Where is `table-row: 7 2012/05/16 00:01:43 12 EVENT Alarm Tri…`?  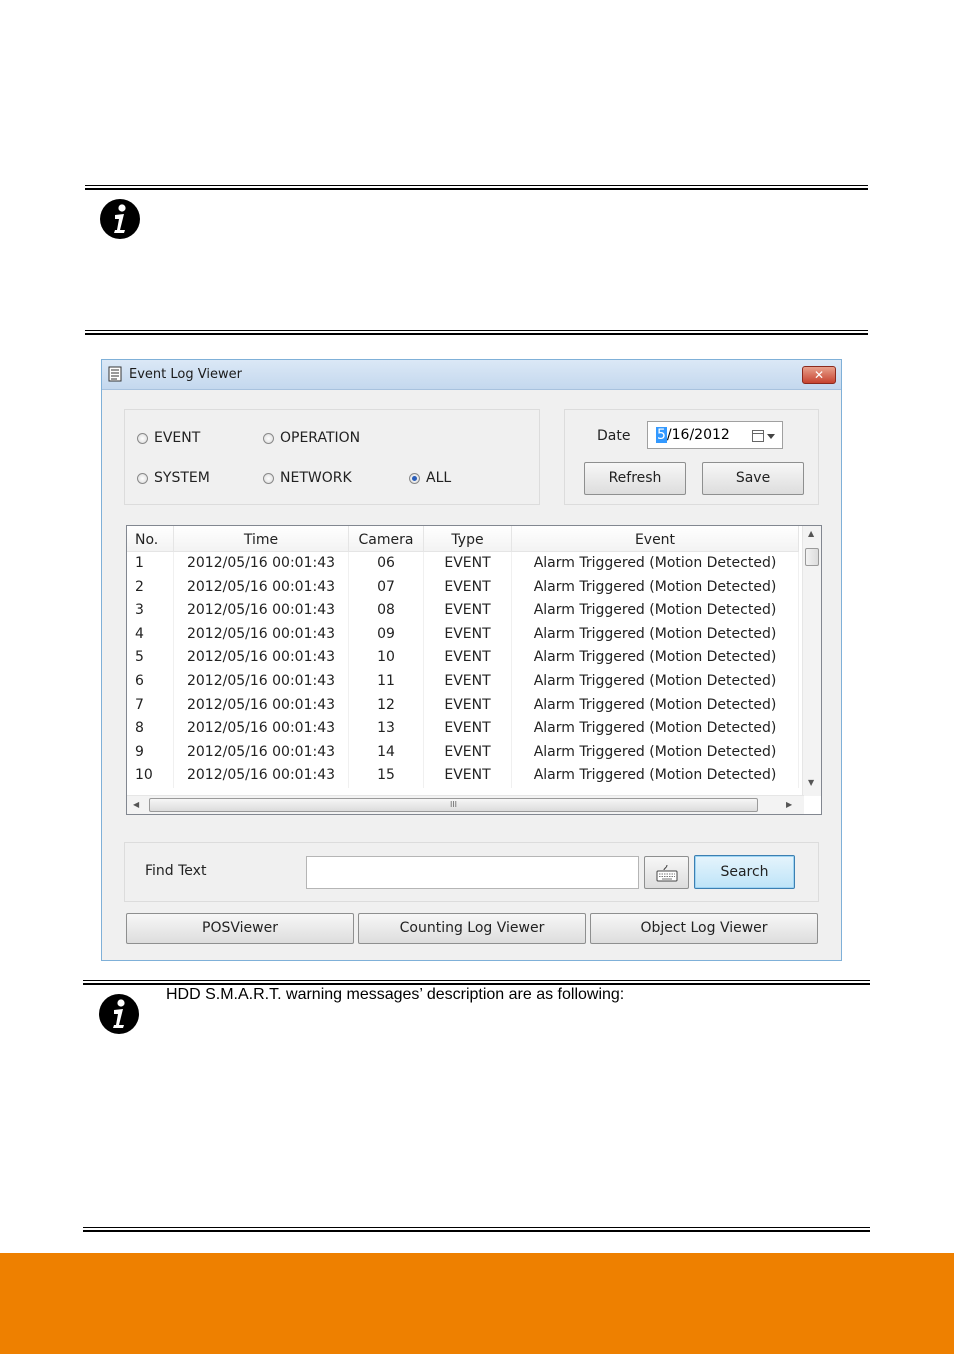 table-row: 7 2012/05/16 00:01:43 12 EVENT Alarm Tri… is located at coordinates (463, 705).